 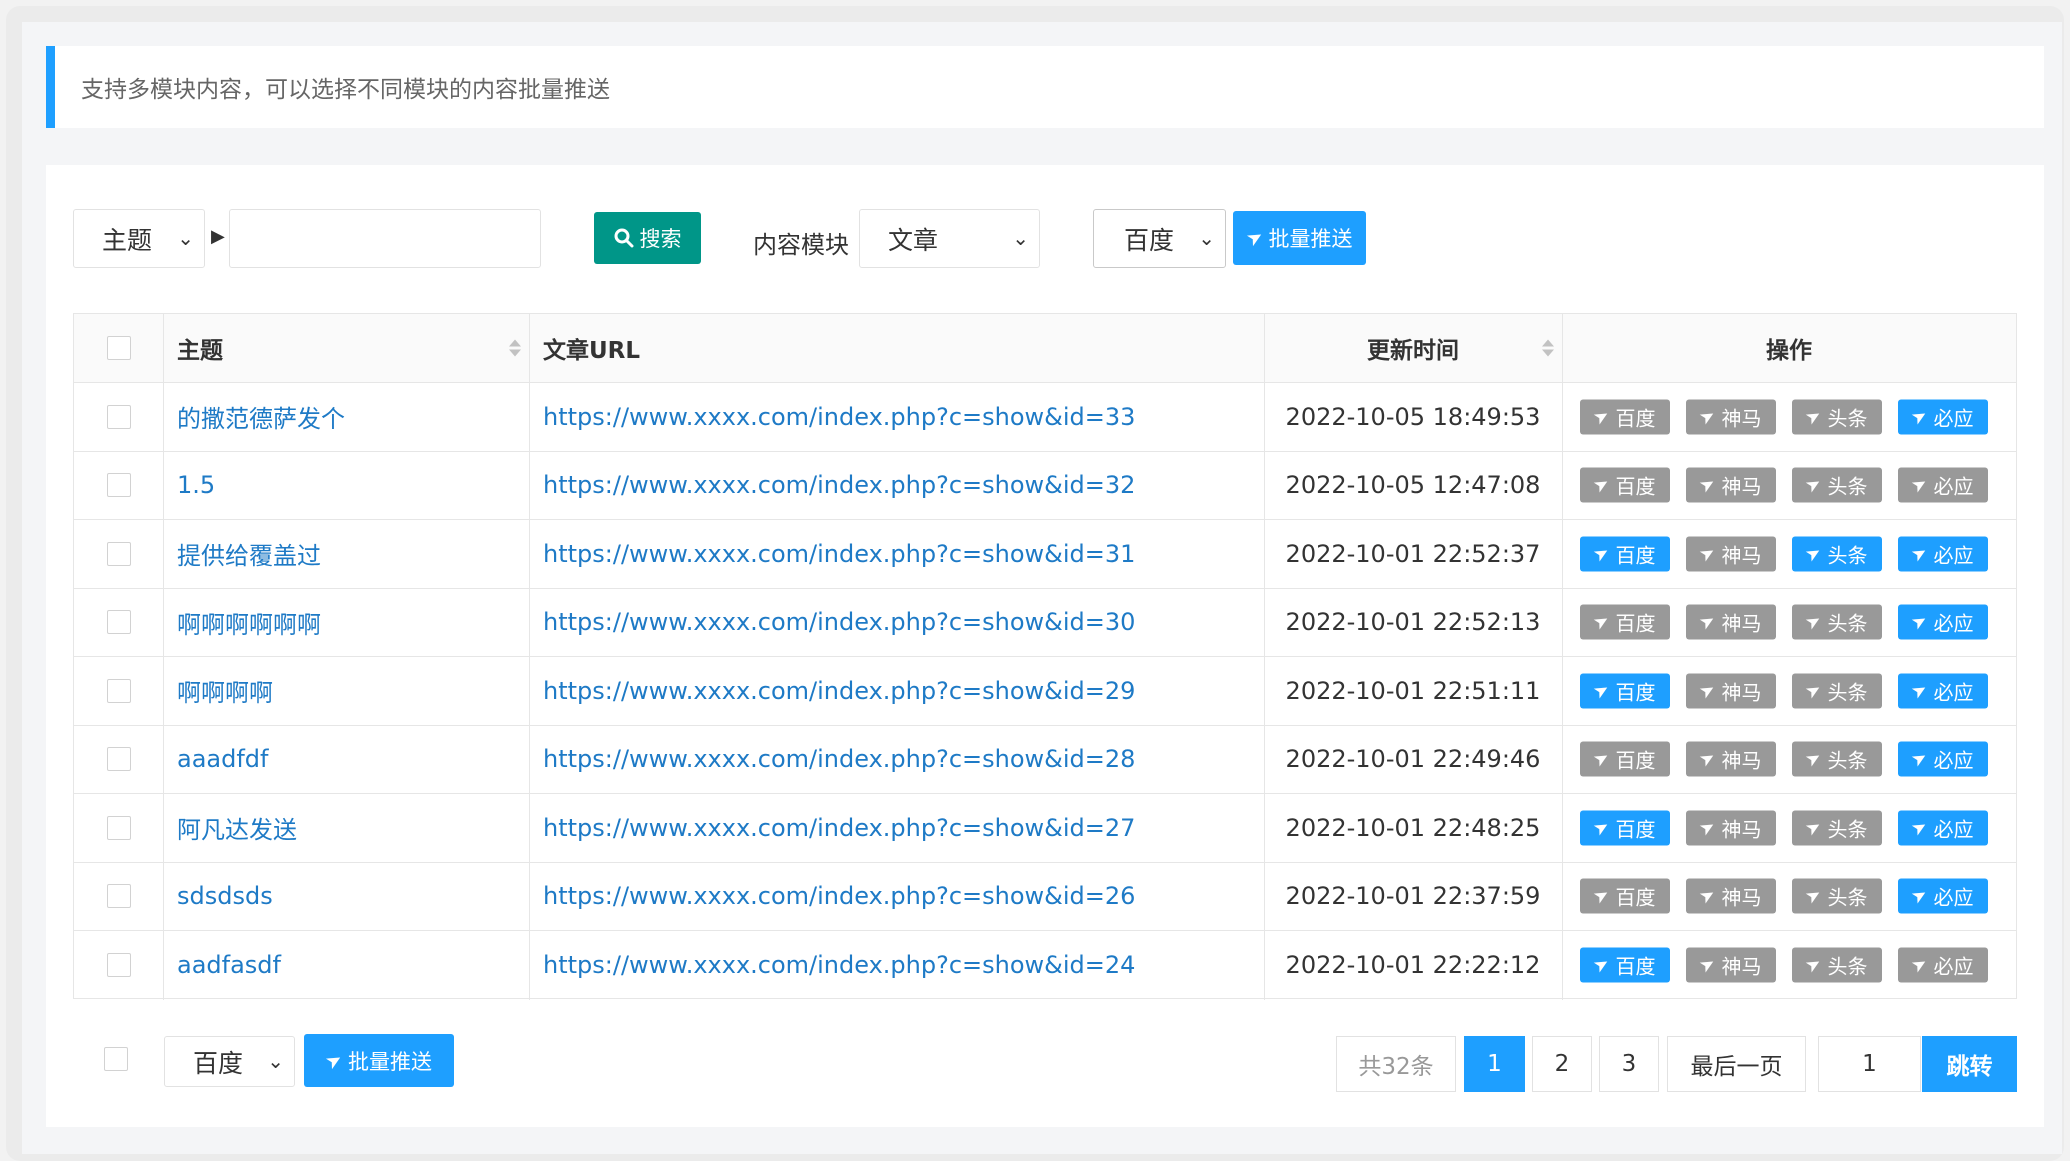 I want to click on row-select-cell, so click(x=118, y=486).